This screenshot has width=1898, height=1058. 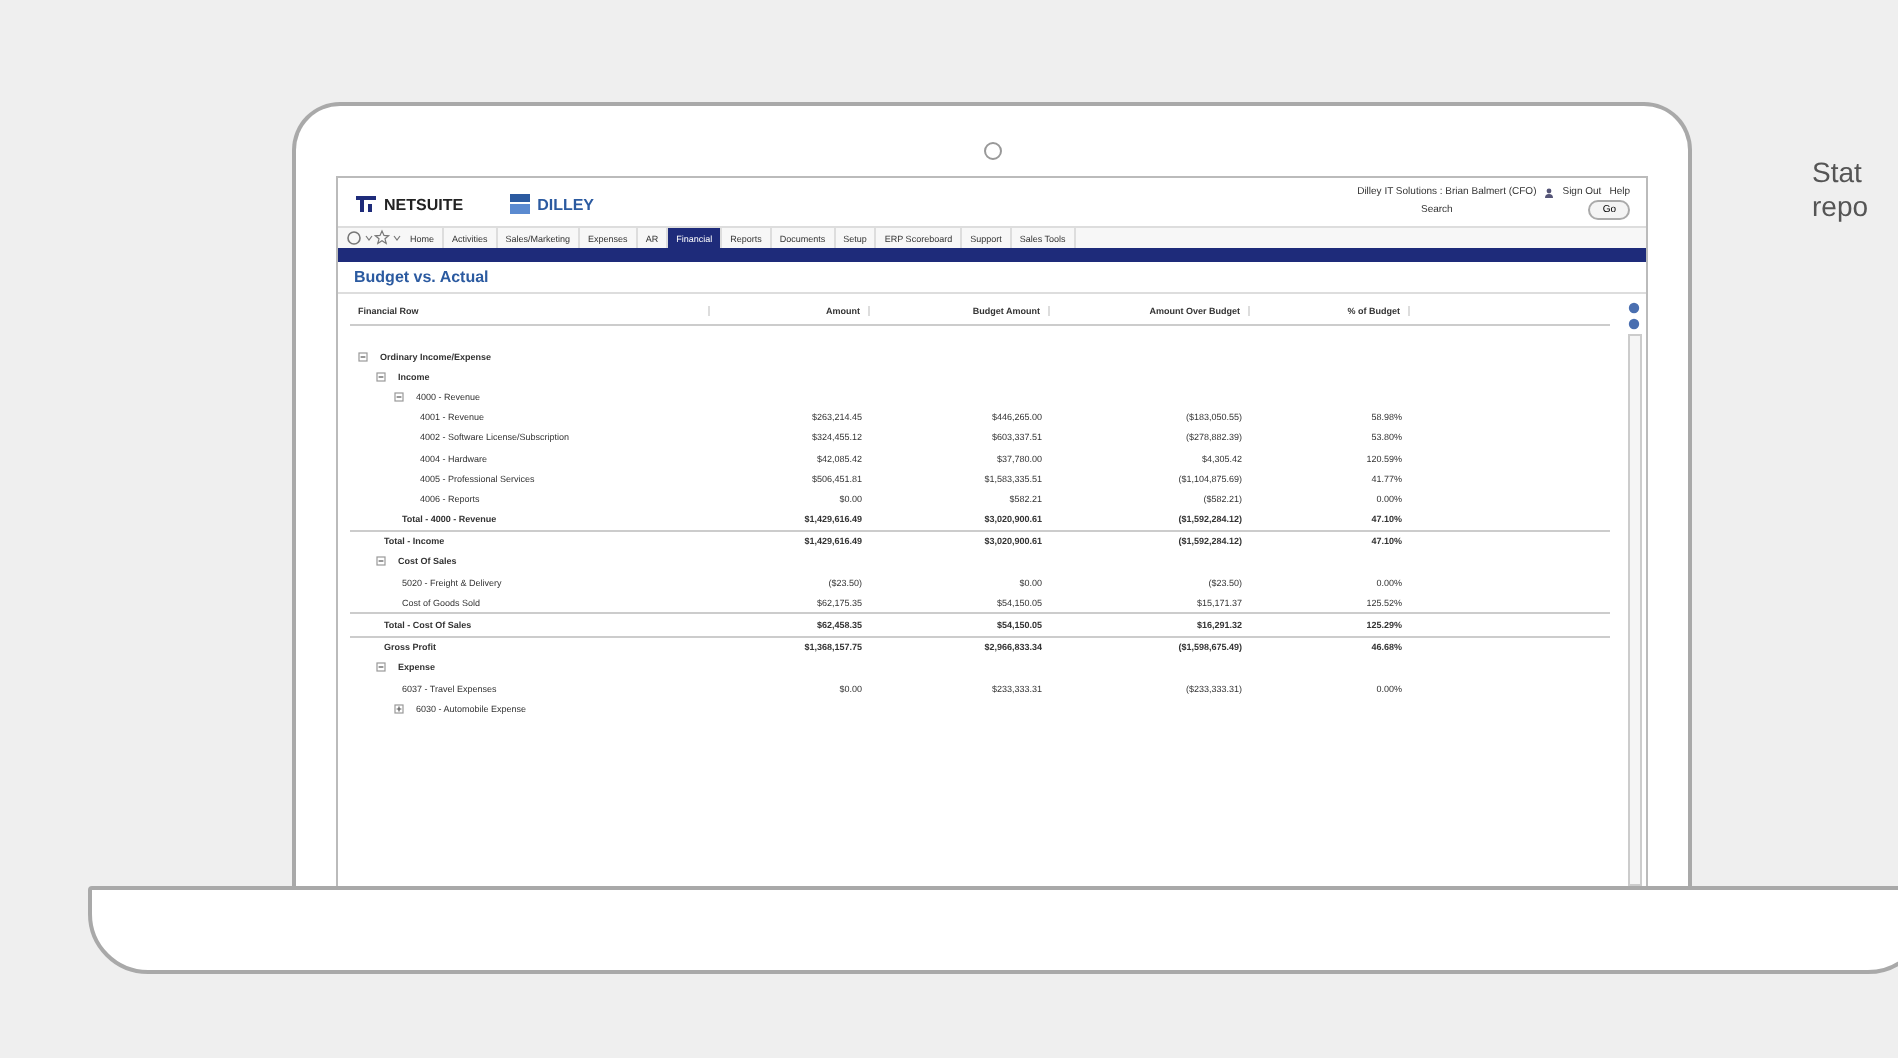 I want to click on caption-text: Stat repo, so click(x=1840, y=190).